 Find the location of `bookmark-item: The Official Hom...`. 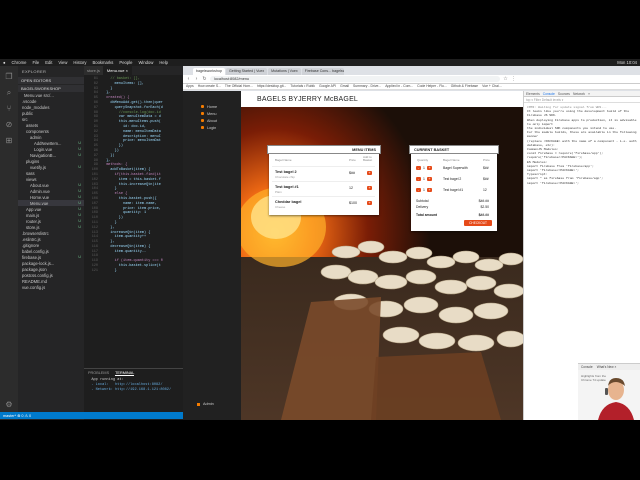

bookmark-item: The Official Hom... is located at coordinates (239, 86).